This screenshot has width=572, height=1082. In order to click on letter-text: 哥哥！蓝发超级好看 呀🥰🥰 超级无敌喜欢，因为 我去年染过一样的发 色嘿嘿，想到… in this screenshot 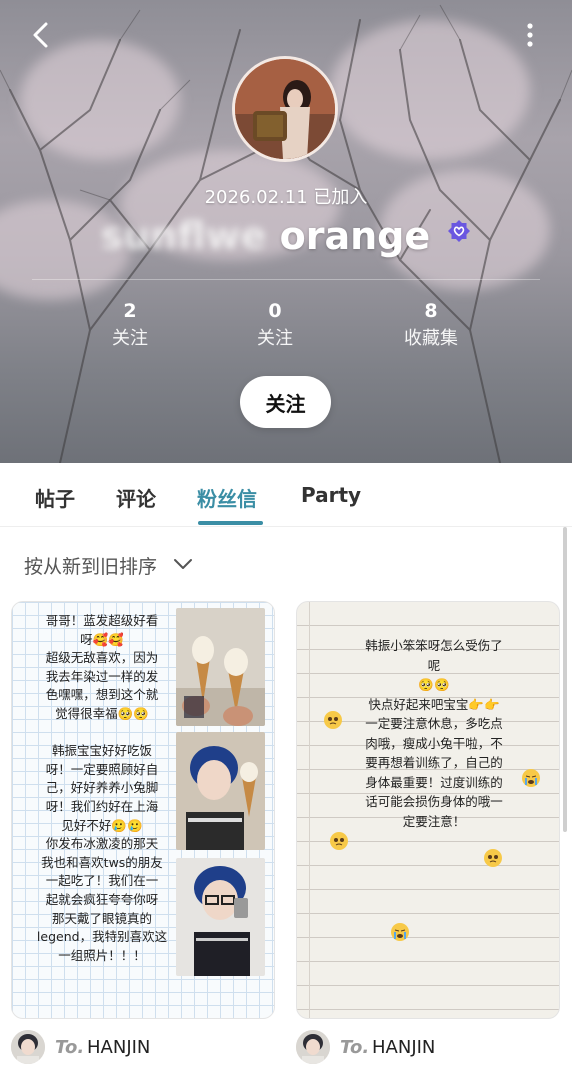, I will do `click(102, 788)`.